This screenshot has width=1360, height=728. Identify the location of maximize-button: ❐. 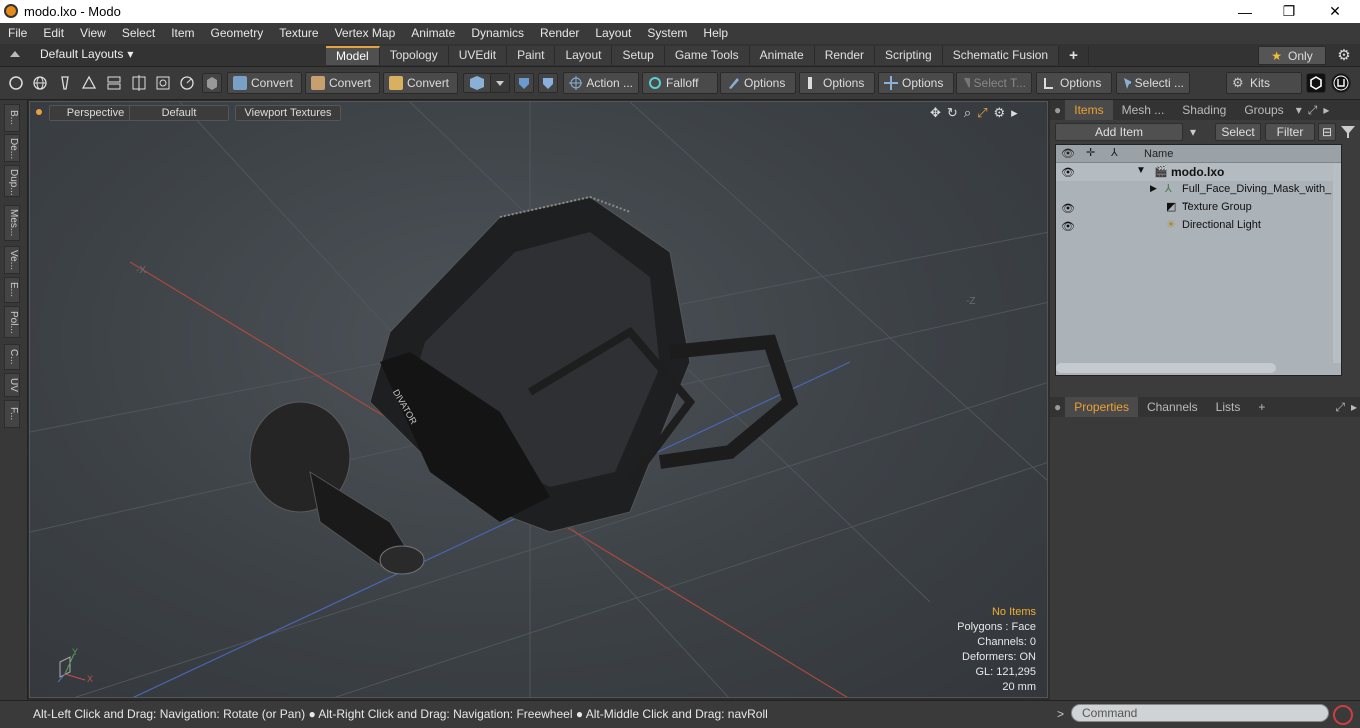
(1289, 11).